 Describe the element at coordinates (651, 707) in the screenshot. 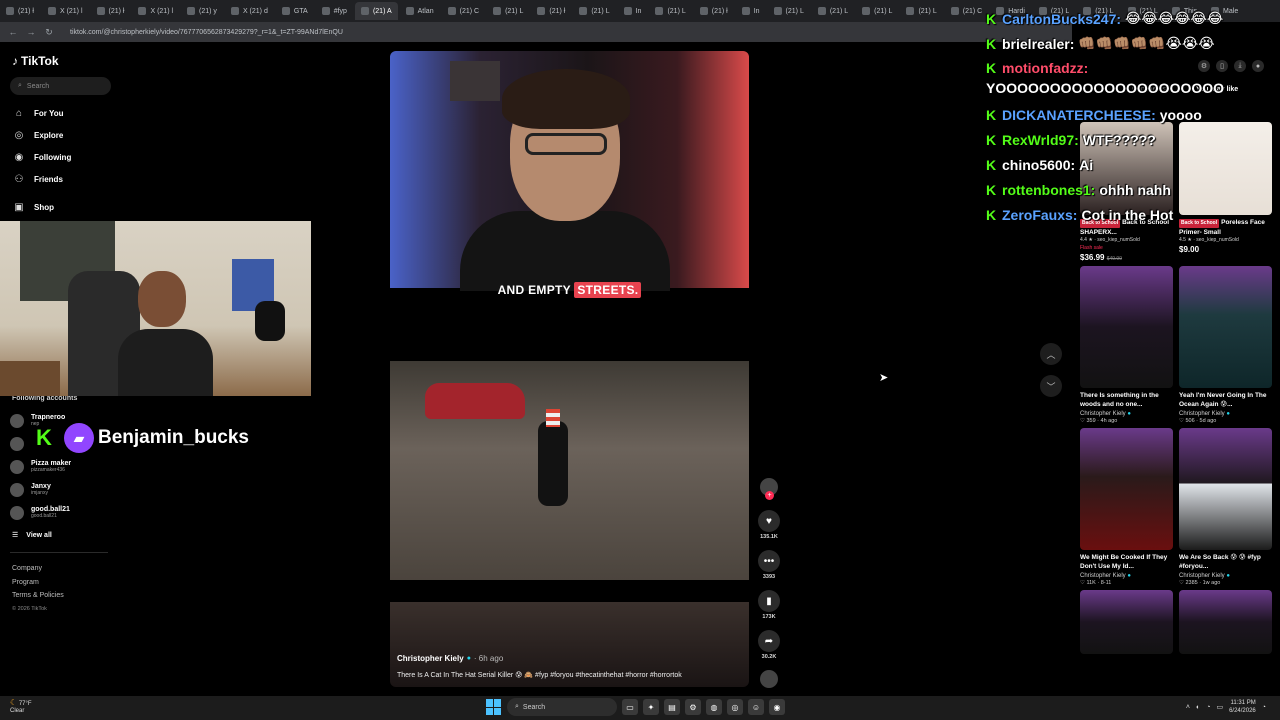

I see `copilot-icon: ✦` at that location.